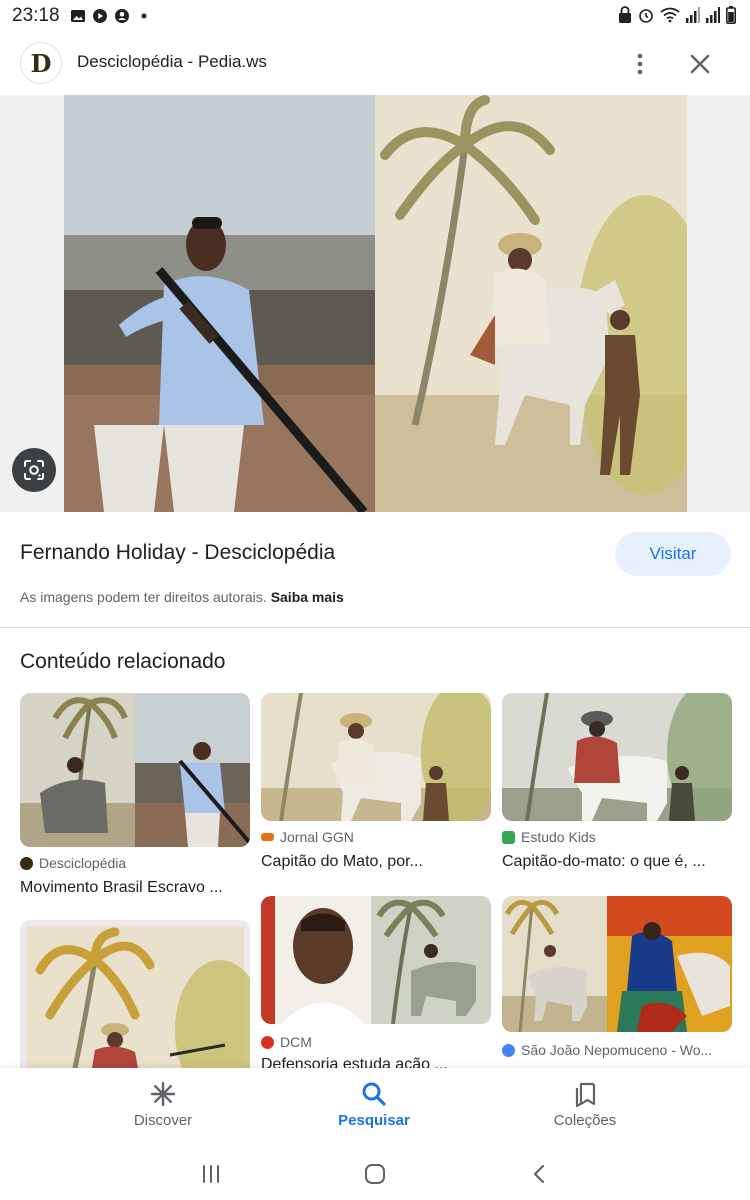 The height and width of the screenshot is (1200, 750). Describe the element at coordinates (163, 1120) in the screenshot. I see `nav-label-discover: Discover` at that location.